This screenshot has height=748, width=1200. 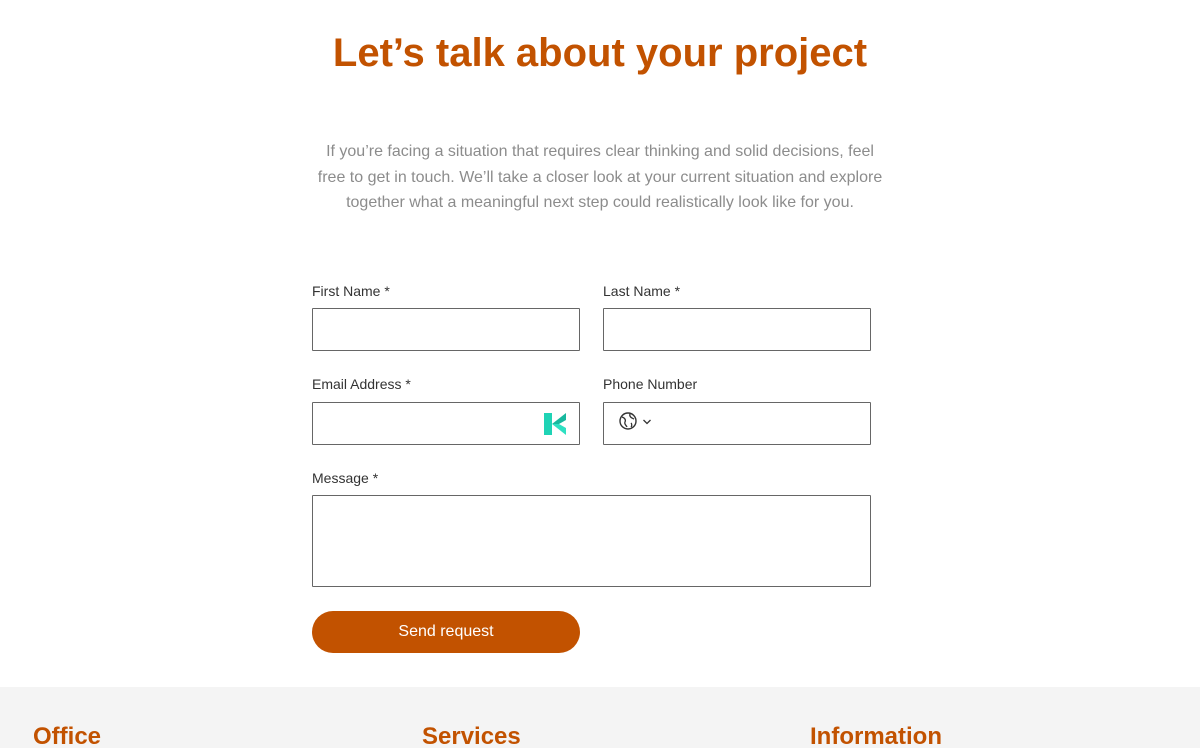 I want to click on footer-heading-office: Office, so click(x=67, y=735).